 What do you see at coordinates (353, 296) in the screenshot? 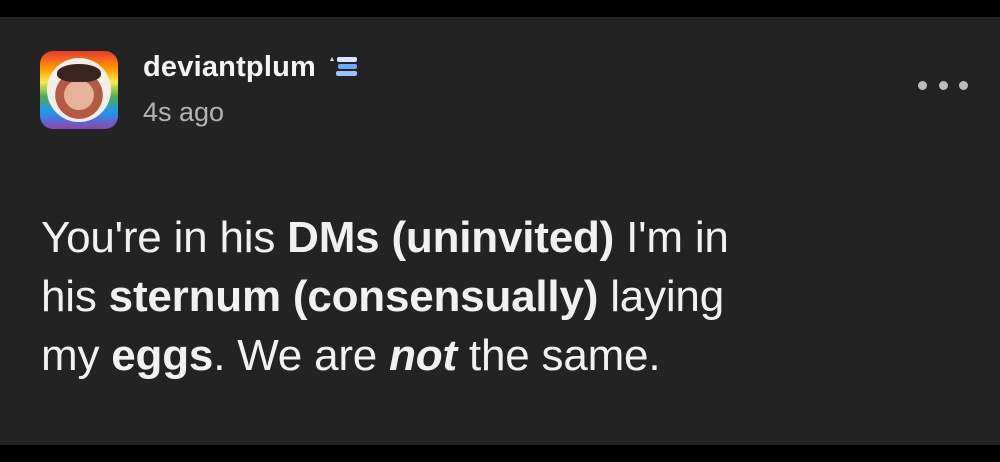
I see `post-bold-segment: sternum (consensually)` at bounding box center [353, 296].